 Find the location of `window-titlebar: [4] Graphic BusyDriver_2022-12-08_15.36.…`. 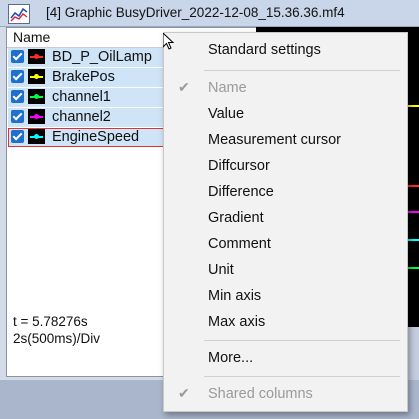

window-titlebar: [4] Graphic BusyDriver_2022-12-08_15.36.… is located at coordinates (209, 13).